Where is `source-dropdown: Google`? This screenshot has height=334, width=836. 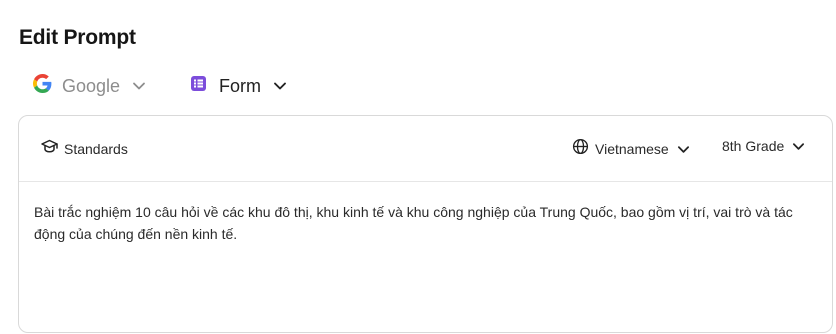
source-dropdown: Google is located at coordinates (89, 86).